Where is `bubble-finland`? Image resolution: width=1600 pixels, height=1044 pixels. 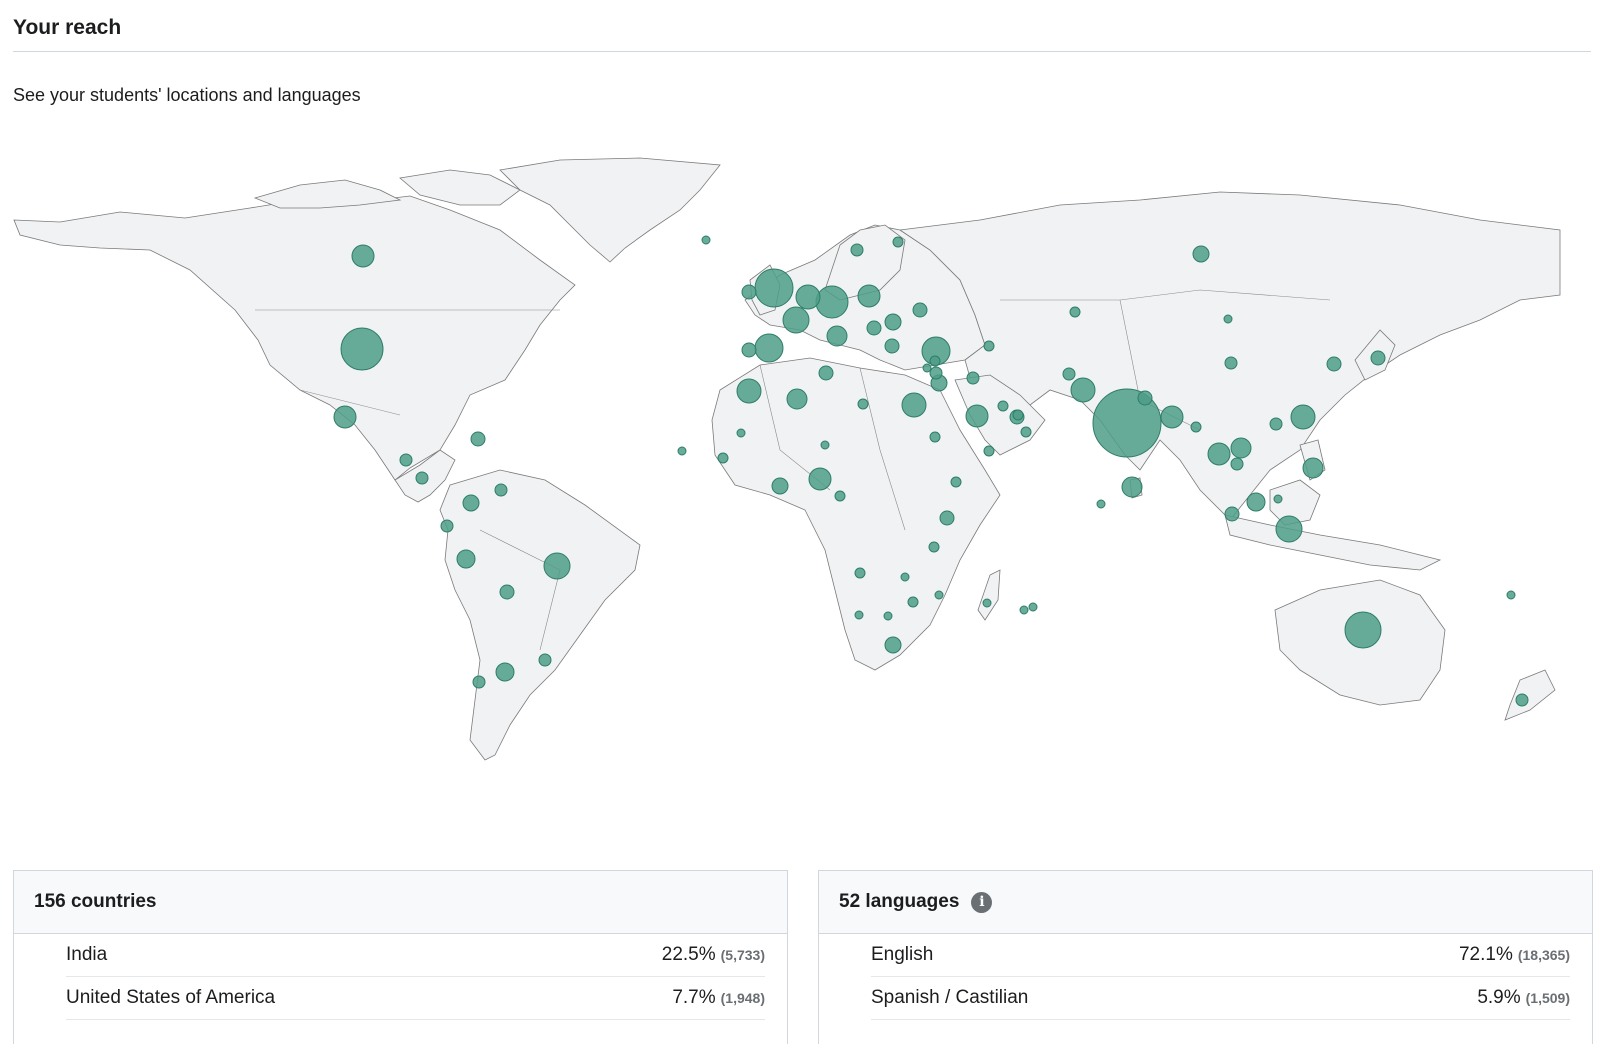 bubble-finland is located at coordinates (898, 242).